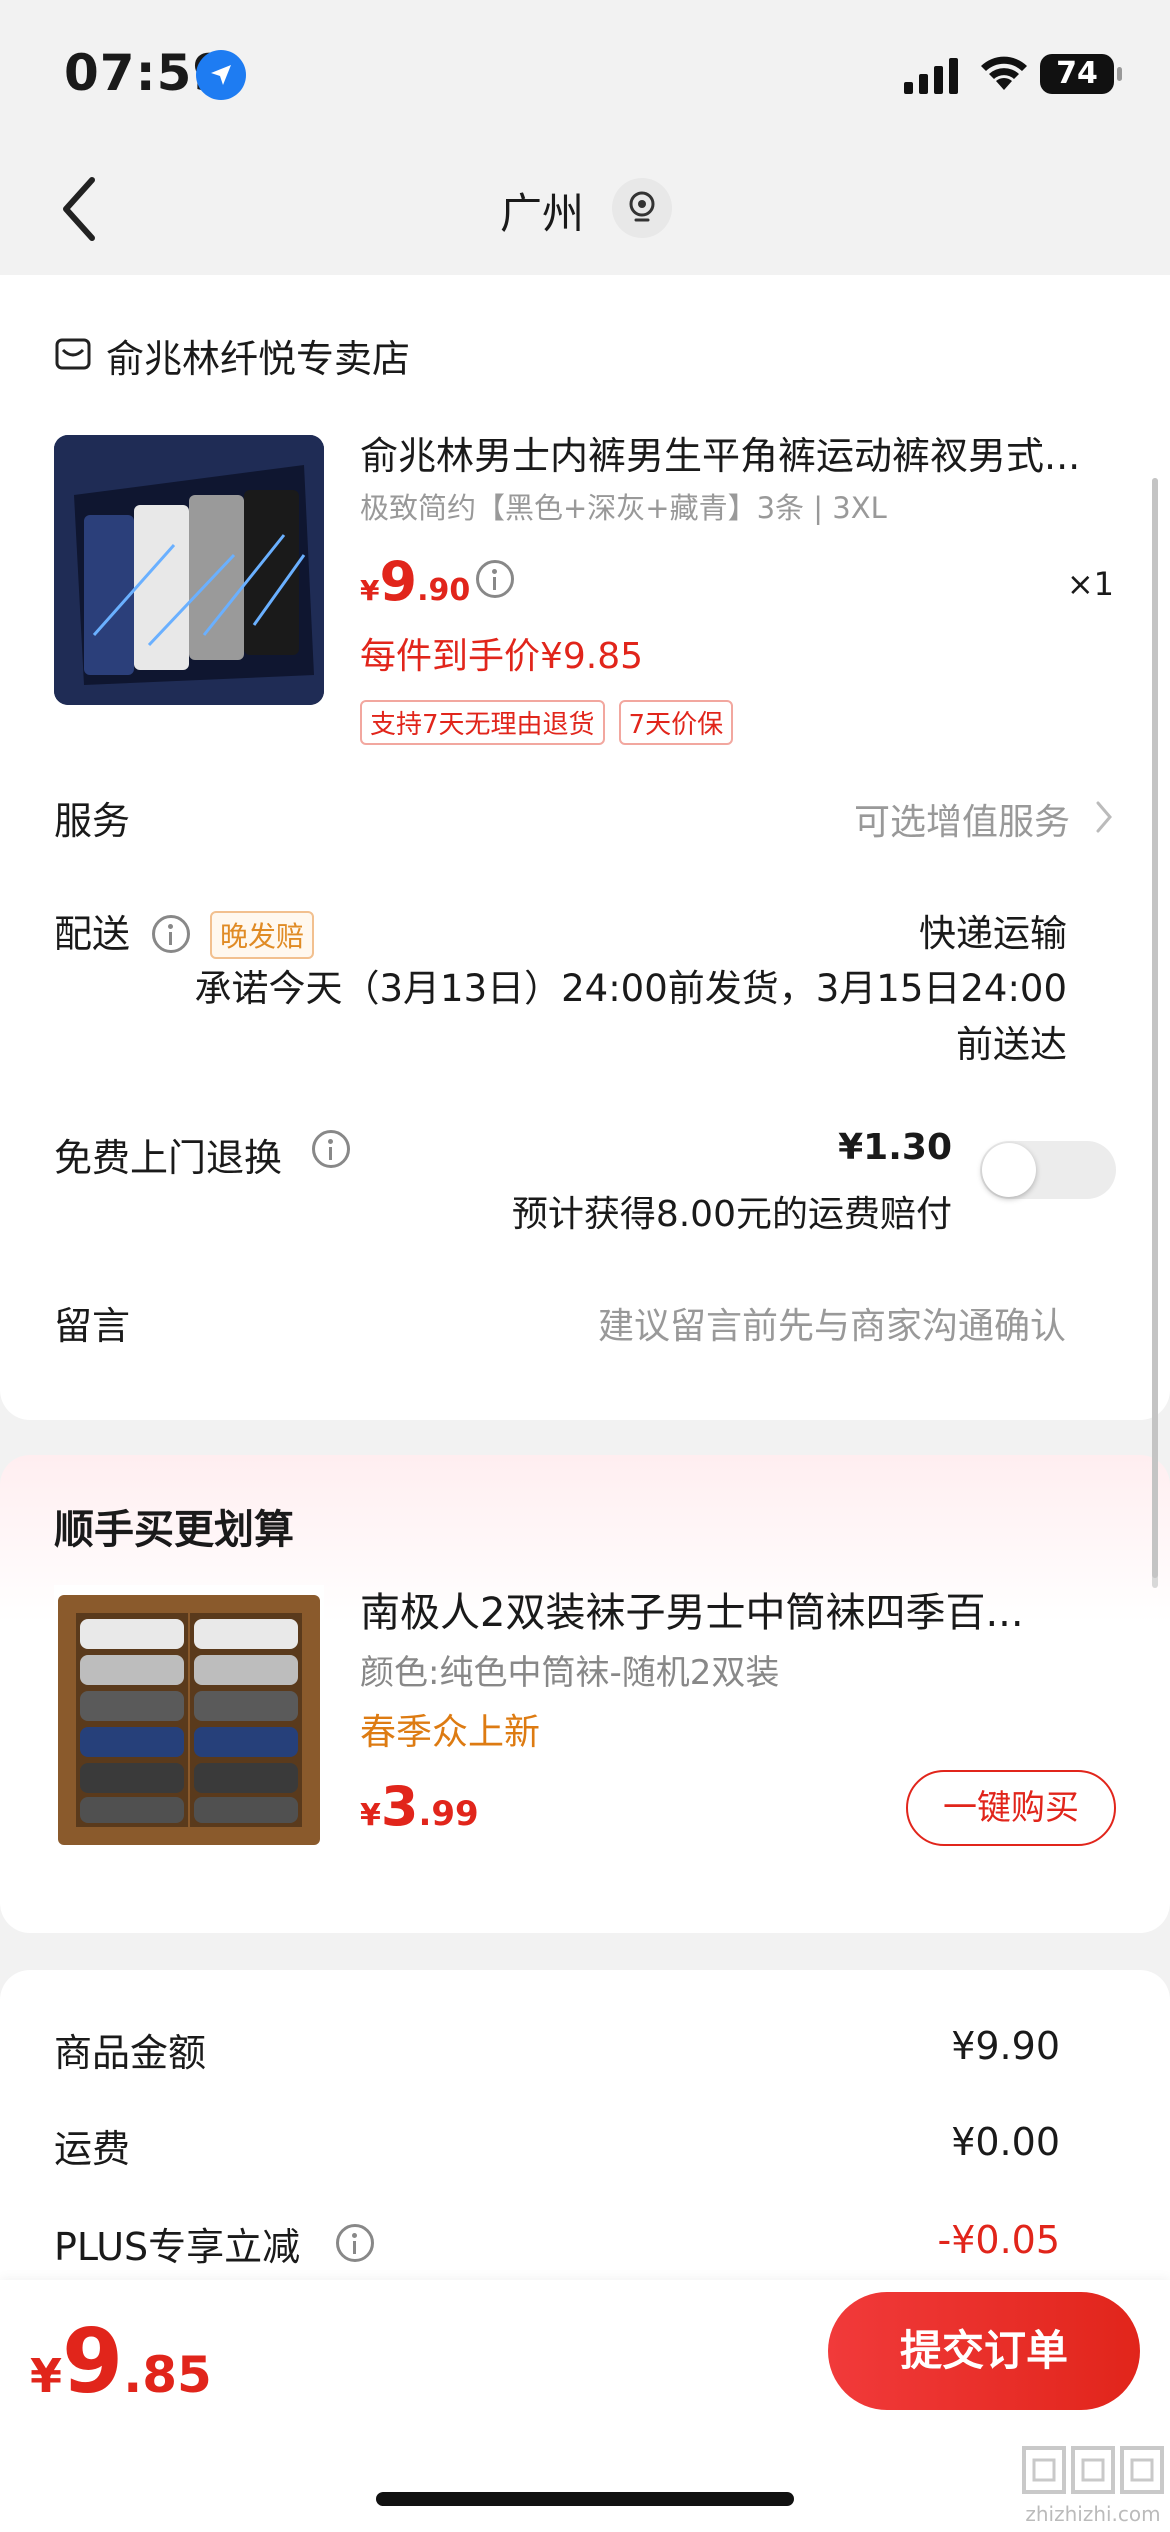 The image size is (1170, 2532). Describe the element at coordinates (895, 1147) in the screenshot. I see `free-return-fee: ¥1.30` at that location.